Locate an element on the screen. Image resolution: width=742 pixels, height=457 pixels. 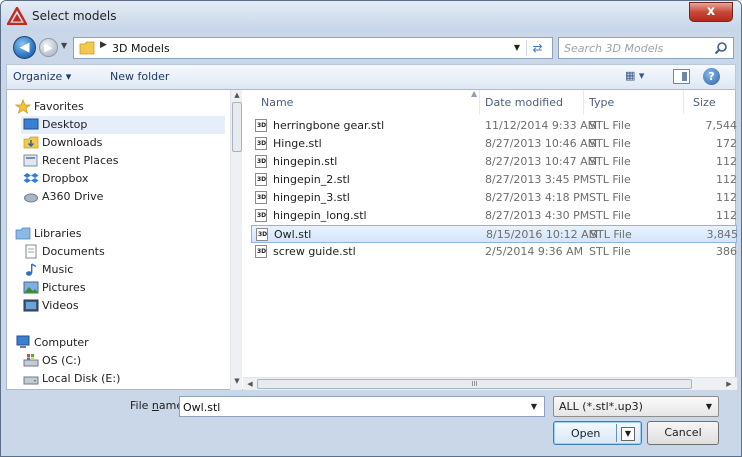
nav-group-libraries: Libraries is located at coordinates (119, 234).